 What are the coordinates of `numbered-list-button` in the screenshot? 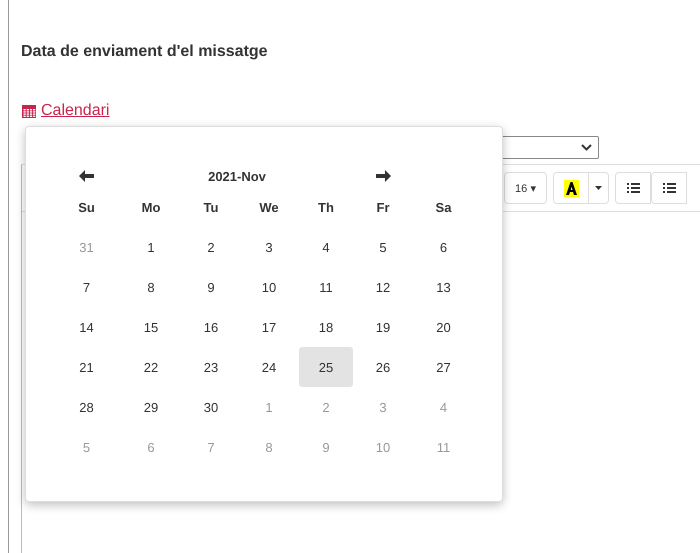 It's located at (669, 188).